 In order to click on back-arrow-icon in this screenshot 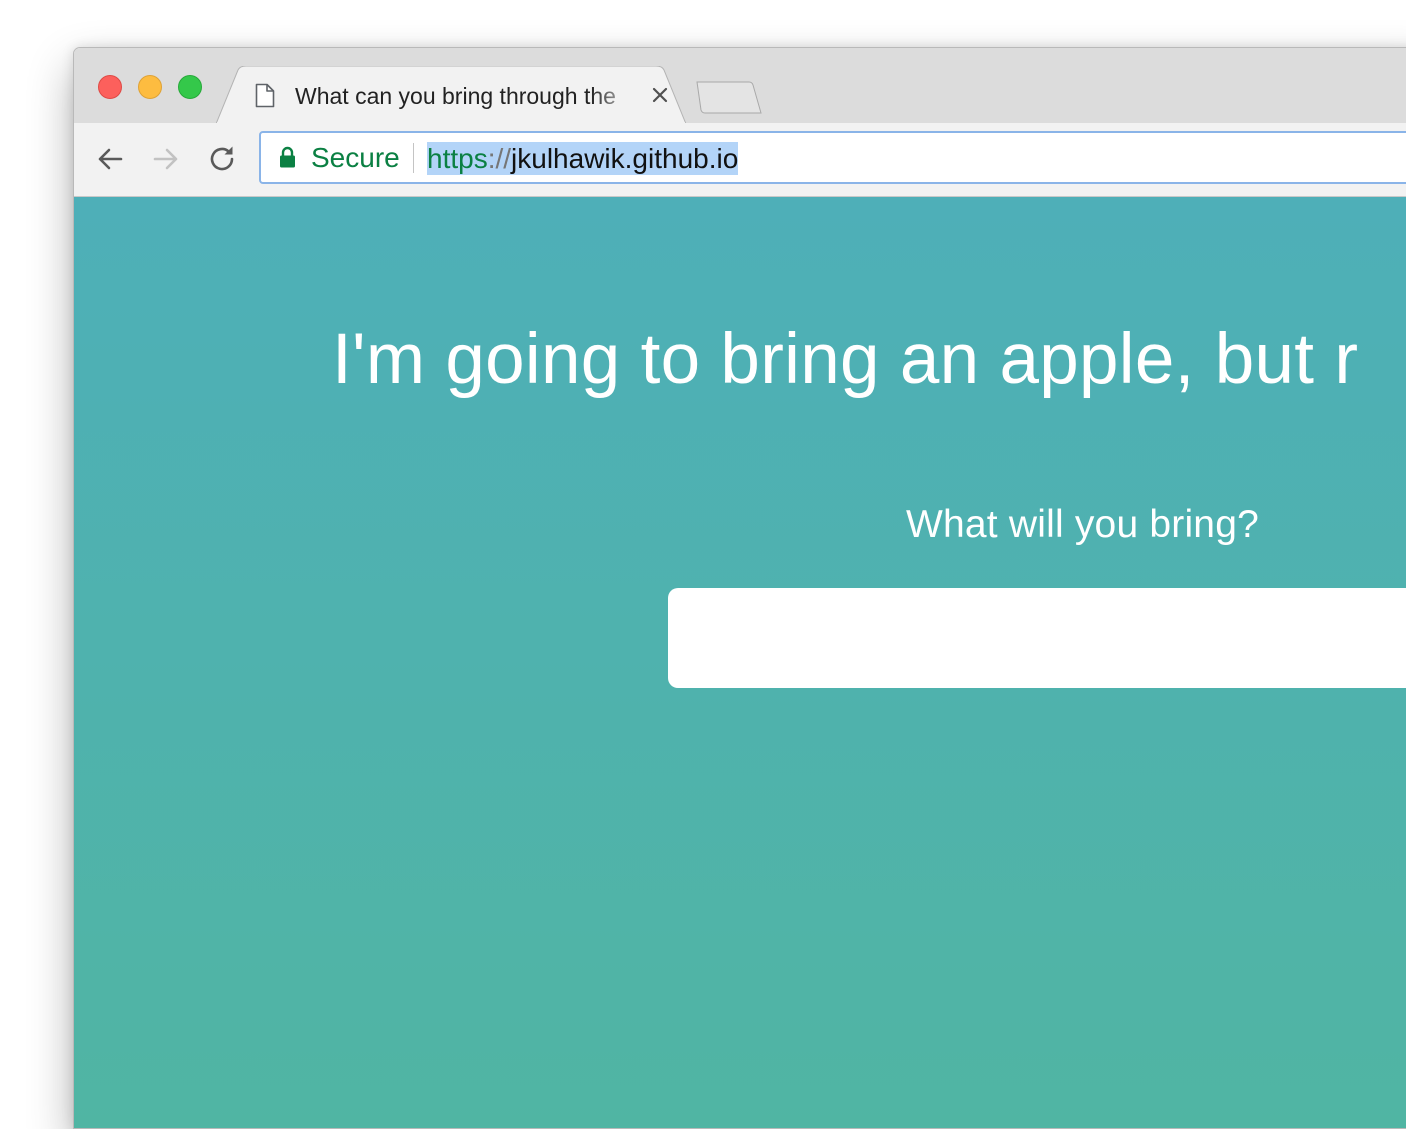, I will do `click(110, 159)`.